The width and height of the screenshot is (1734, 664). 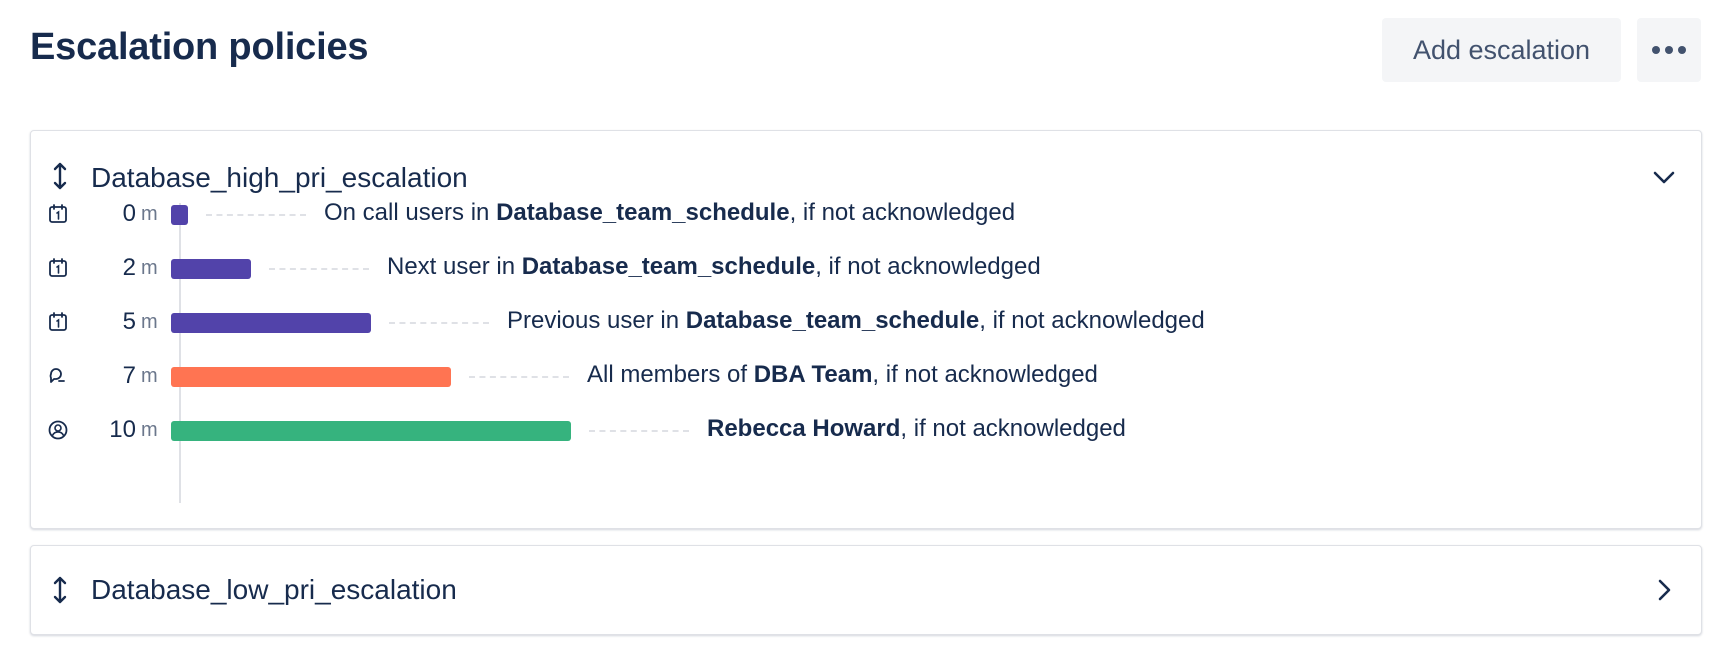 I want to click on policy-card-low-pri: Database_low_pri_escalation, so click(x=866, y=590).